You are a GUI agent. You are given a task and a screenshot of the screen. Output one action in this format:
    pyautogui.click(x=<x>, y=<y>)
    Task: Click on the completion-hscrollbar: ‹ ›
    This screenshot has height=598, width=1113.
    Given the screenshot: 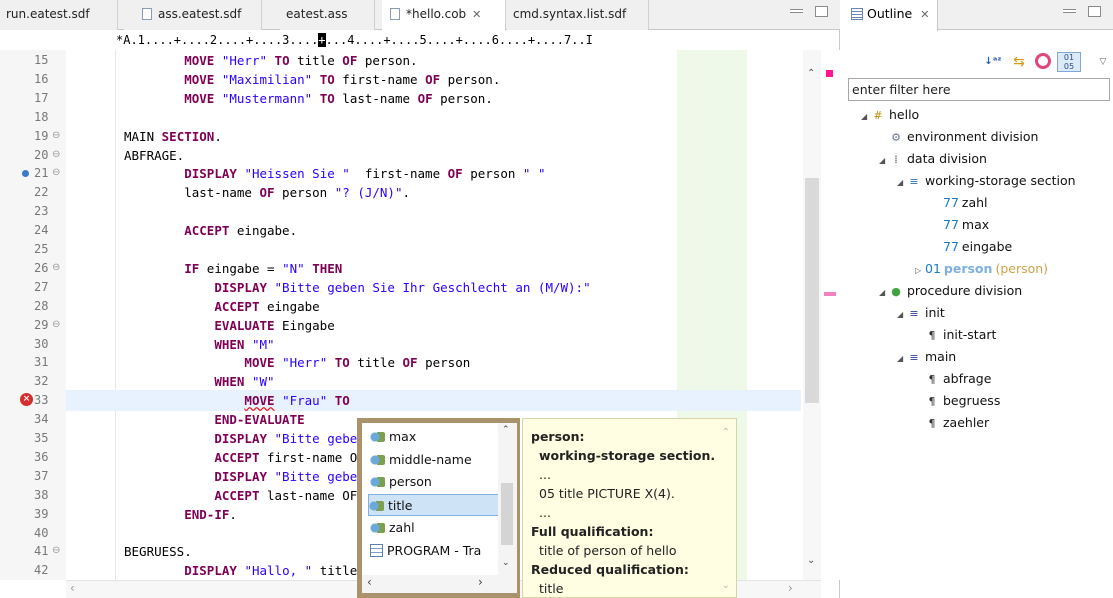 What is the action you would take?
    pyautogui.click(x=439, y=584)
    